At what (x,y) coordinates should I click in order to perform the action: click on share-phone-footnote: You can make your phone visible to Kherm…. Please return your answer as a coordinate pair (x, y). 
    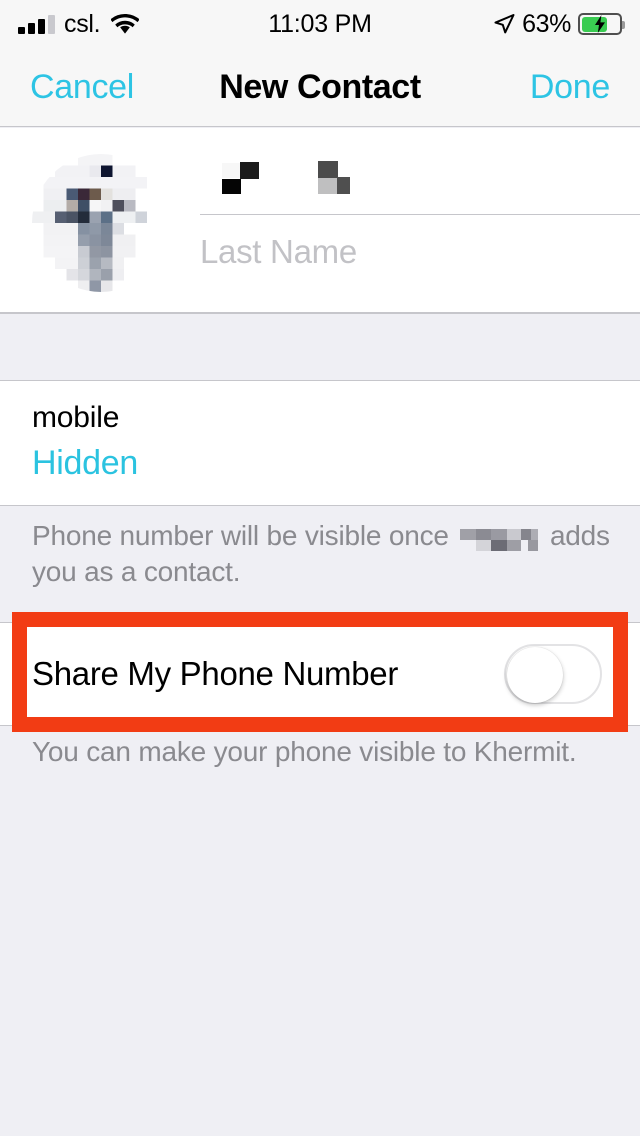
    Looking at the image, I should click on (304, 751).